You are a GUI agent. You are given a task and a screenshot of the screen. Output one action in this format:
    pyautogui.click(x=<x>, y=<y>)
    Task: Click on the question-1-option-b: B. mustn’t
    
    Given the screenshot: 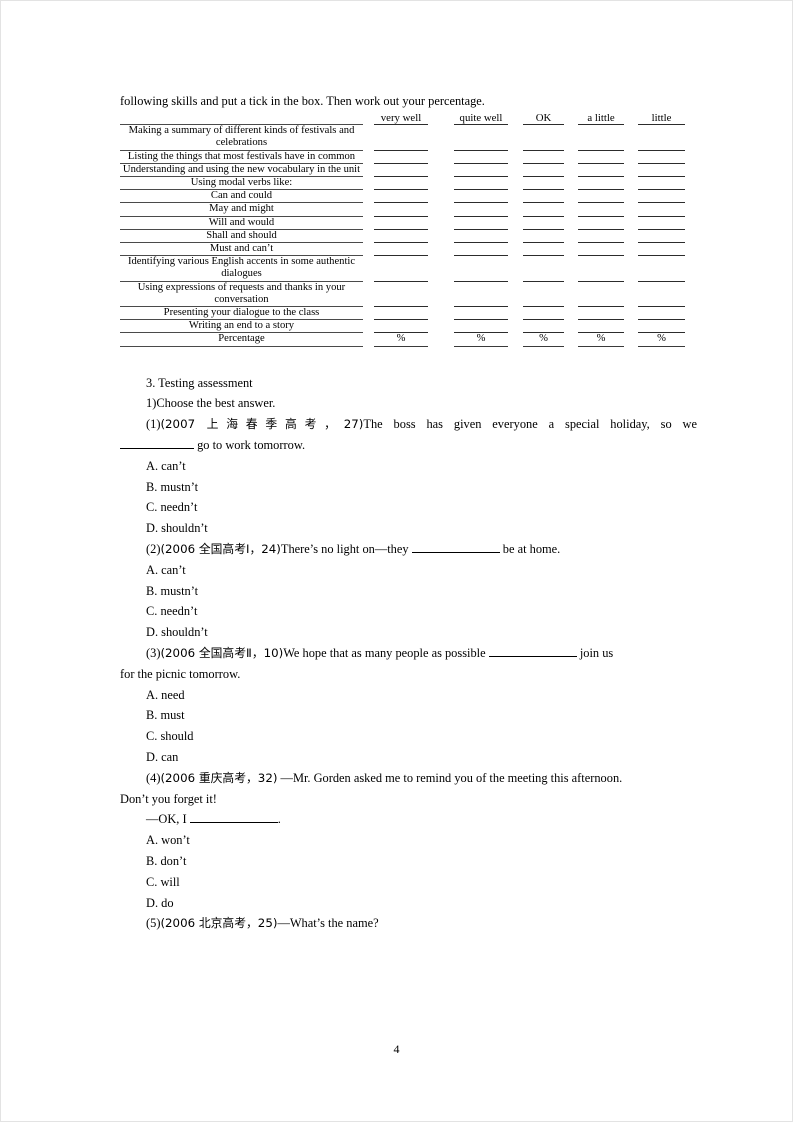 What is the action you would take?
    pyautogui.click(x=408, y=487)
    